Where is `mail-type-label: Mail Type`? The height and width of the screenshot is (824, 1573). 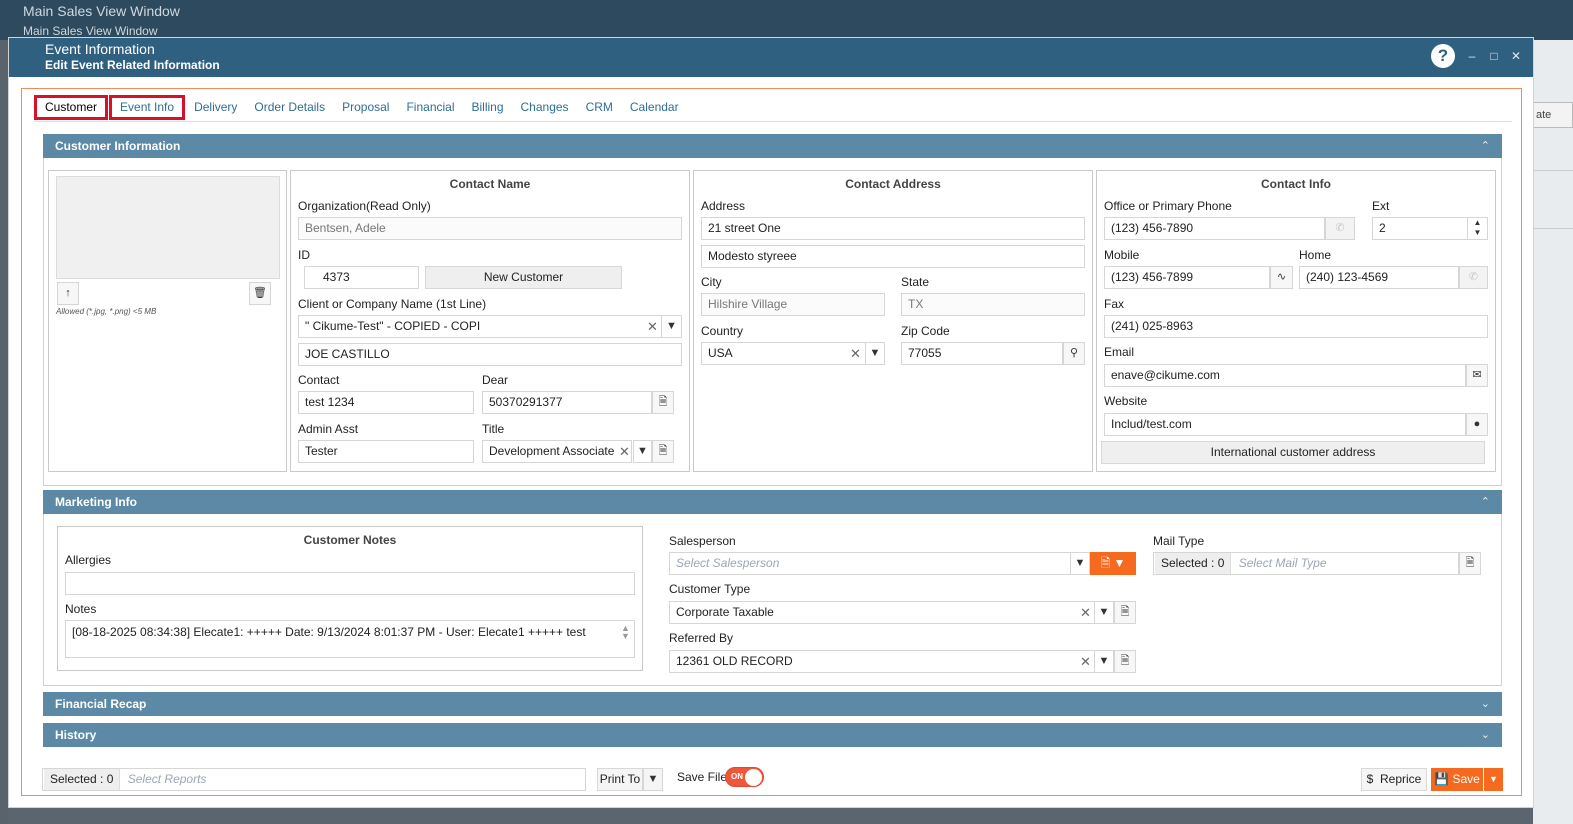
mail-type-label: Mail Type is located at coordinates (1179, 541).